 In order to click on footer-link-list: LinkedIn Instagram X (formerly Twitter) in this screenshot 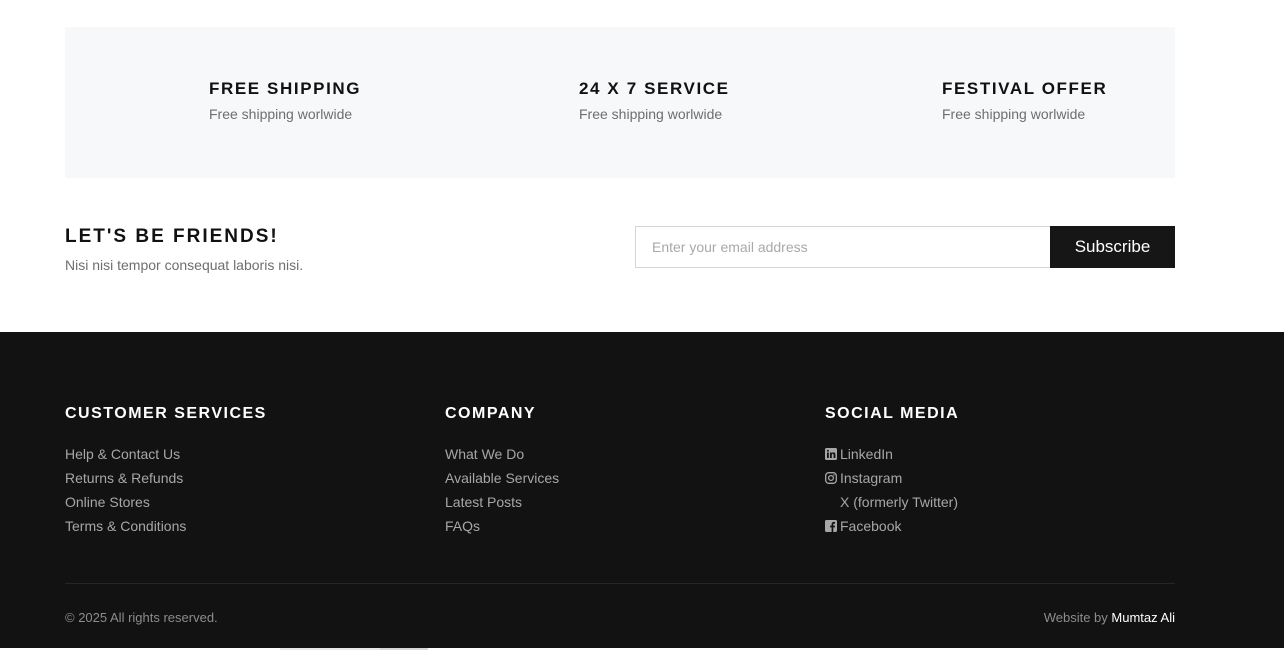, I will do `click(892, 490)`.